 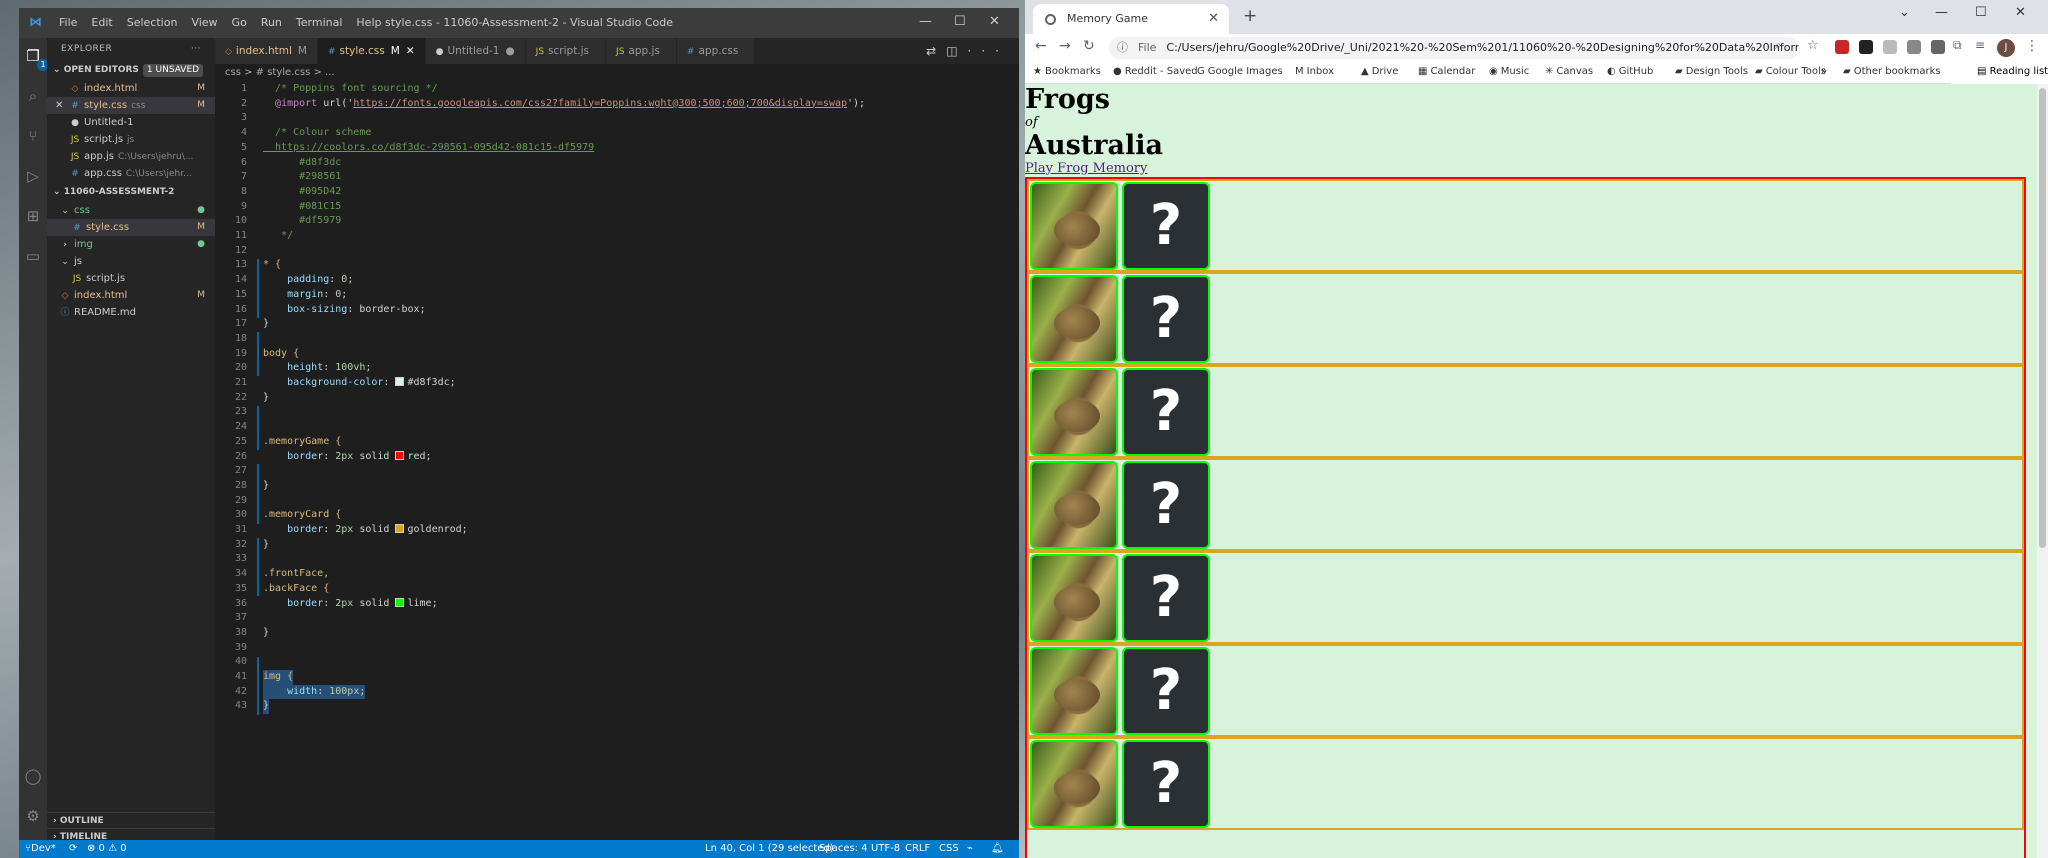 What do you see at coordinates (131, 70) in the screenshot?
I see `open-editors-section: ⌄ OPEN EDITORS 1 UNSAVED` at bounding box center [131, 70].